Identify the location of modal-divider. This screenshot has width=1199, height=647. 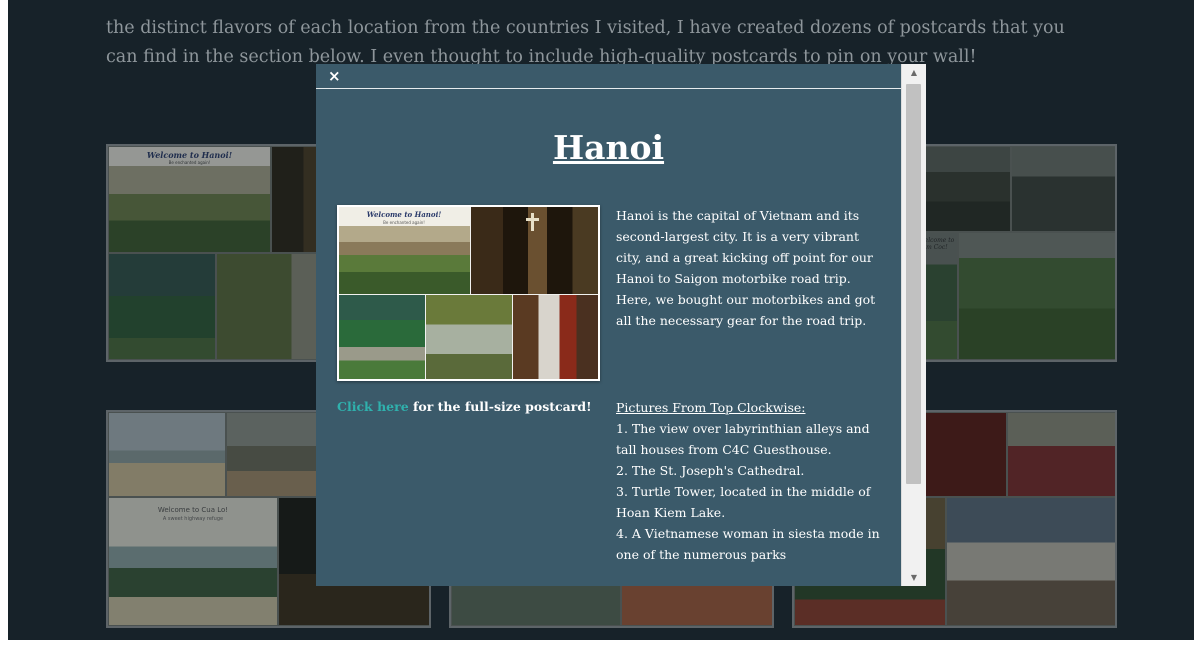
(608, 88).